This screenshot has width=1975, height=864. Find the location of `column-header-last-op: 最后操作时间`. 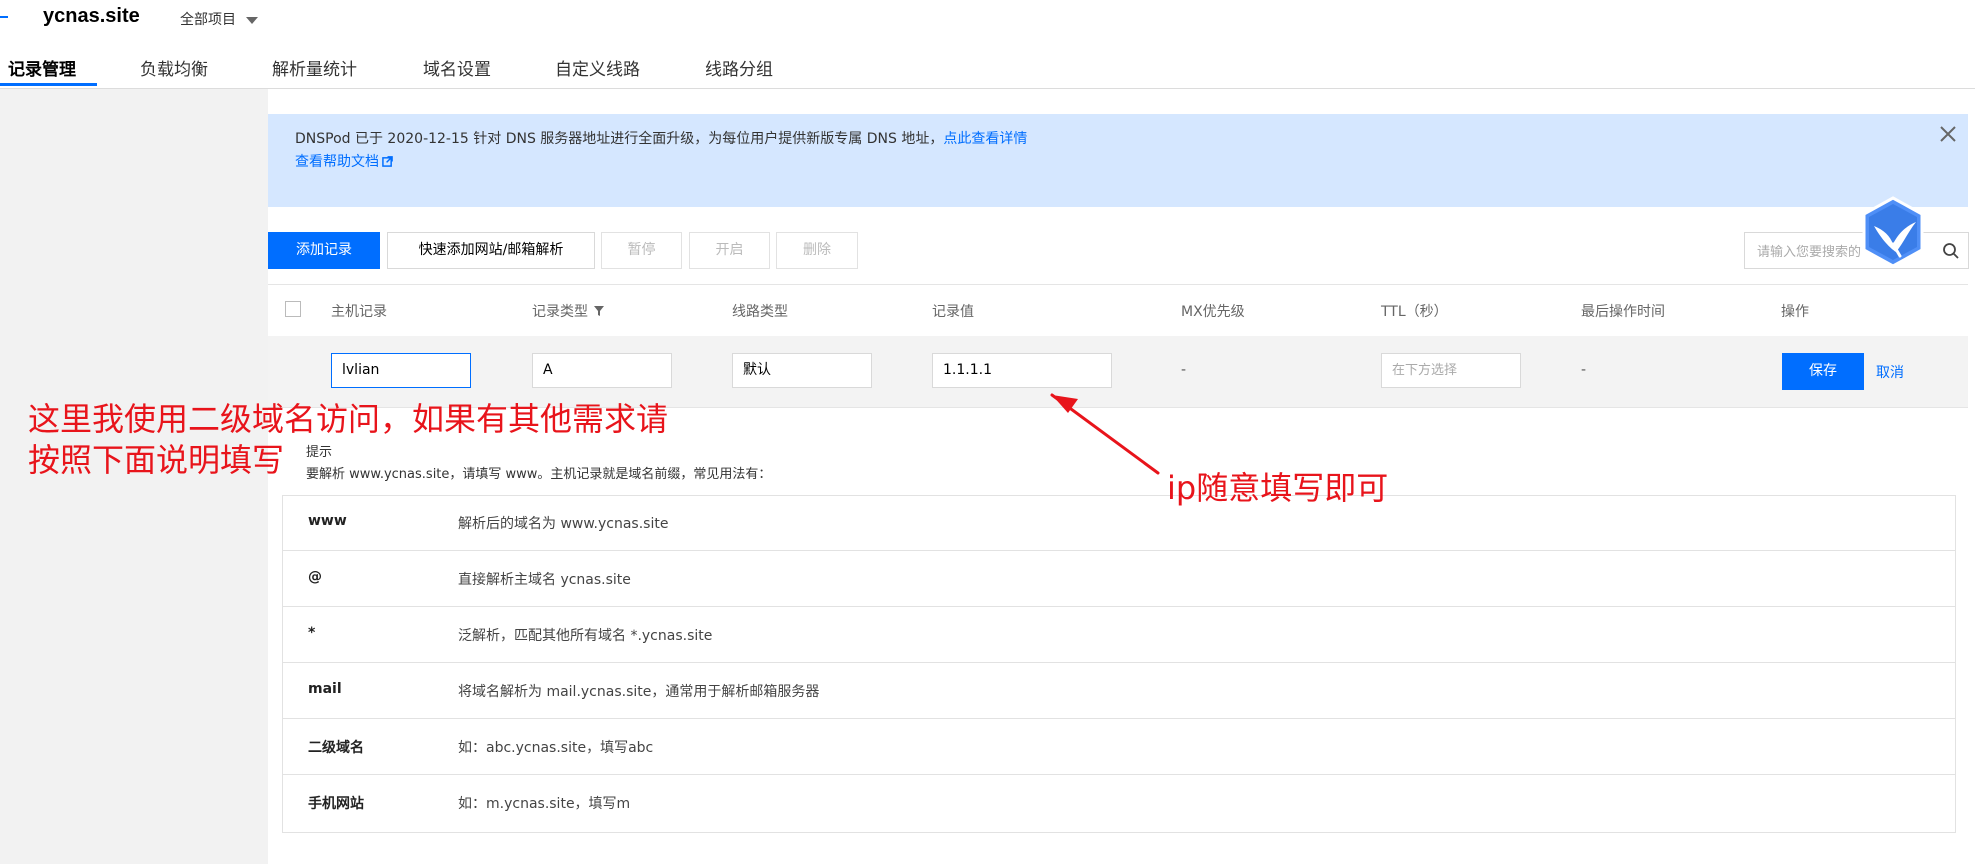

column-header-last-op: 最后操作时间 is located at coordinates (1623, 312).